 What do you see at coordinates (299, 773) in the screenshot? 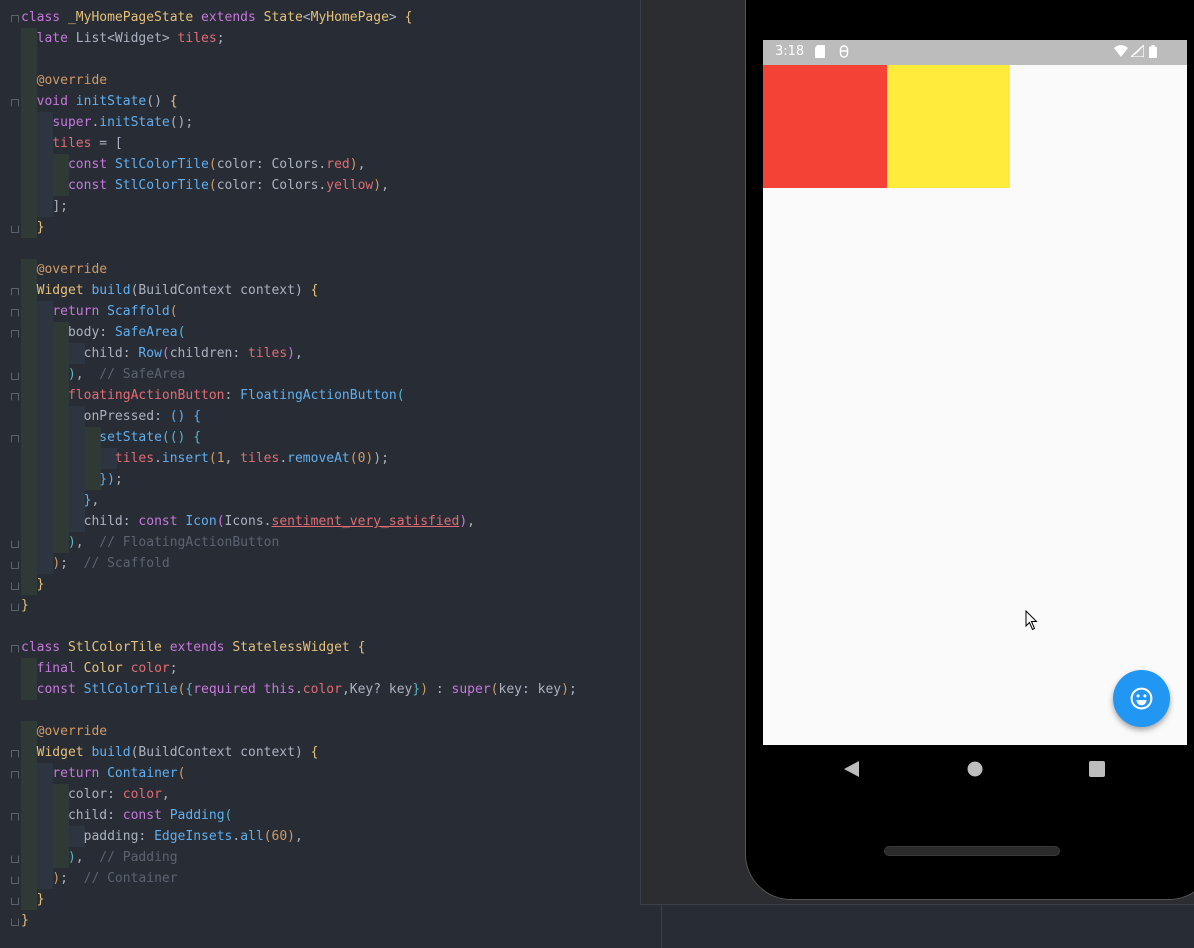
I see `code-line: return Container(` at bounding box center [299, 773].